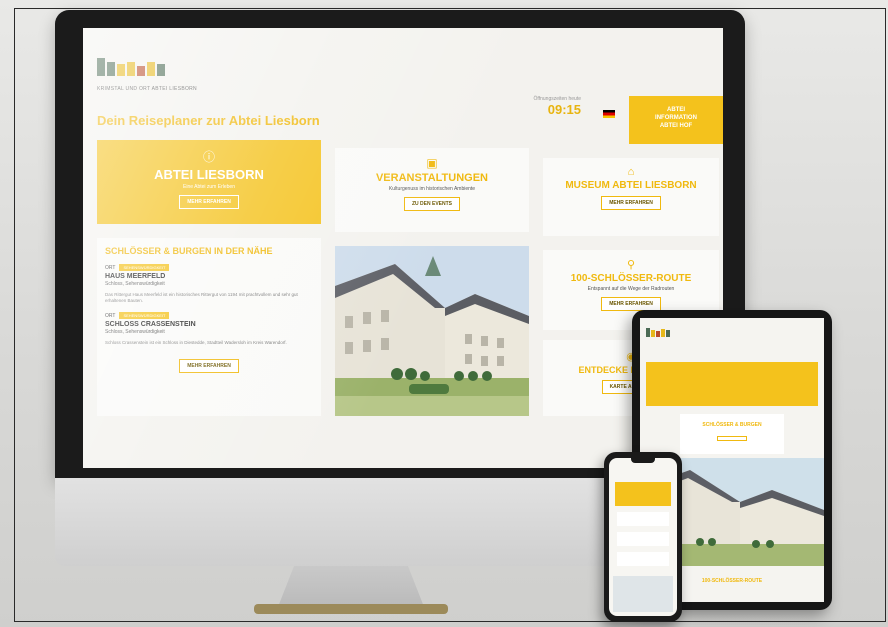 Image resolution: width=888 pixels, height=627 pixels. I want to click on logo-tagline: KRIMSTAL UND ORT ABTEI LIESBORN, so click(147, 89).